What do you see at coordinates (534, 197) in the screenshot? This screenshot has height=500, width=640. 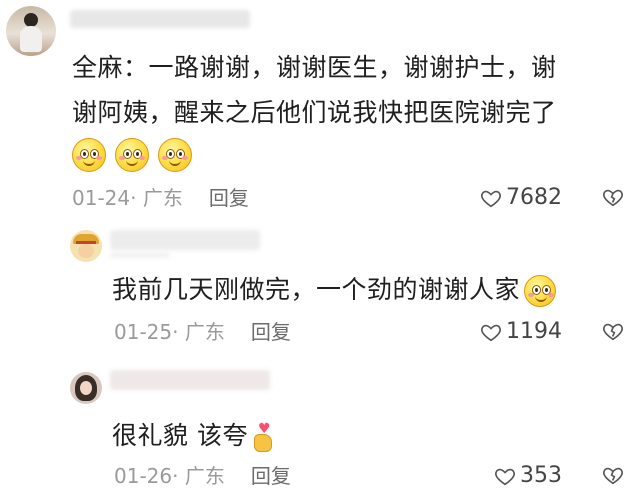 I see `like-count: 7682` at bounding box center [534, 197].